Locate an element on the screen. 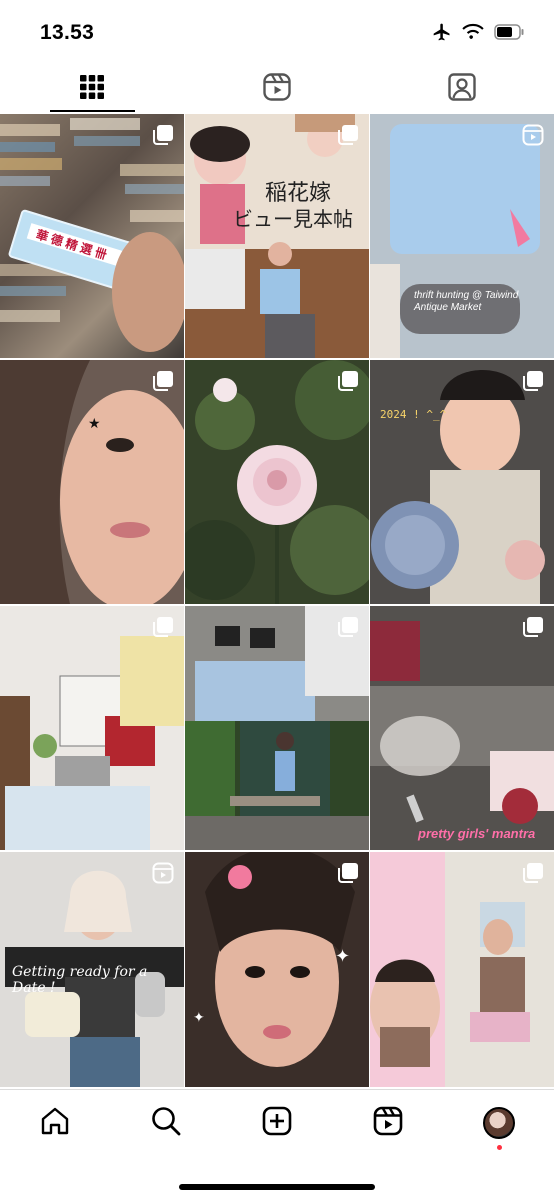 The image size is (554, 1200). reels-icon is located at coordinates (277, 89).